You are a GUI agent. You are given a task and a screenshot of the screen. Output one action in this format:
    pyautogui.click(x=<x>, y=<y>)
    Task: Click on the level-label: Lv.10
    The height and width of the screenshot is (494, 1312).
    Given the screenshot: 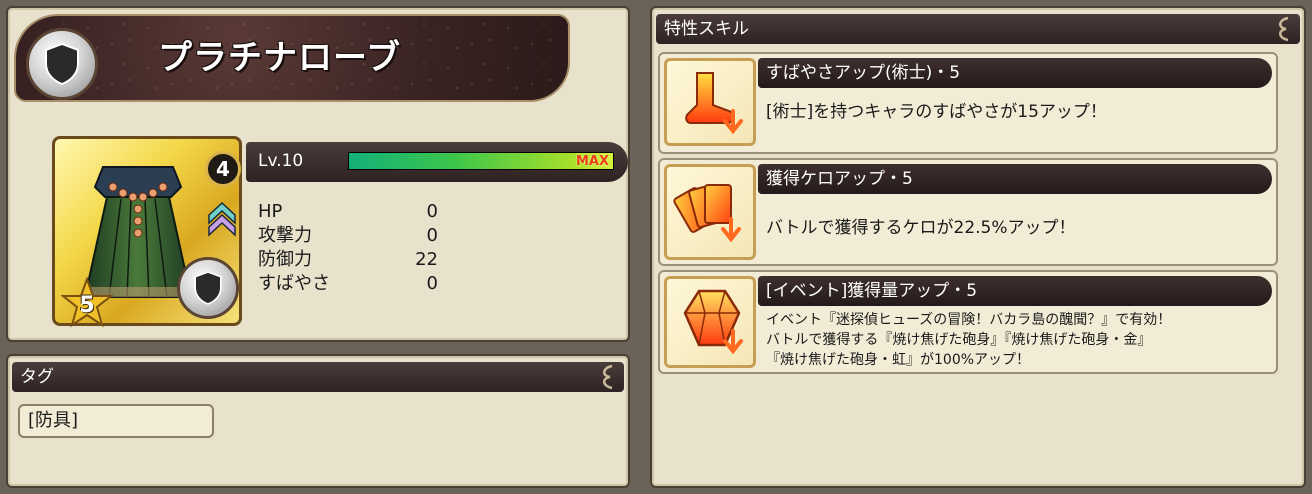 What is the action you would take?
    pyautogui.click(x=281, y=161)
    